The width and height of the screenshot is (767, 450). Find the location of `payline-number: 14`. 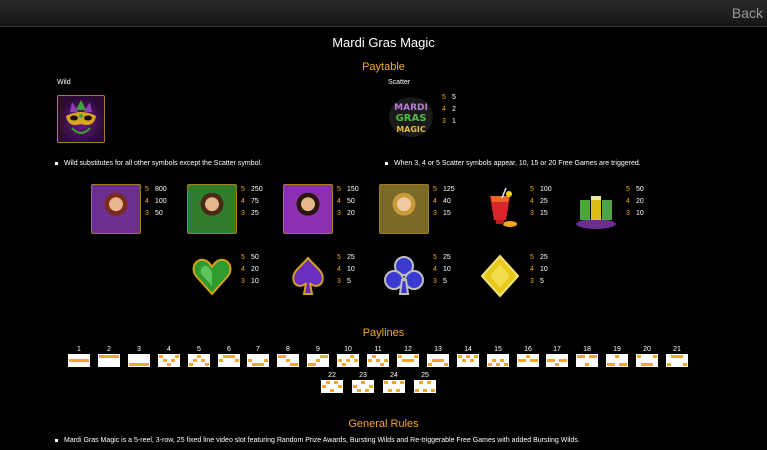

payline-number: 14 is located at coordinates (468, 349).